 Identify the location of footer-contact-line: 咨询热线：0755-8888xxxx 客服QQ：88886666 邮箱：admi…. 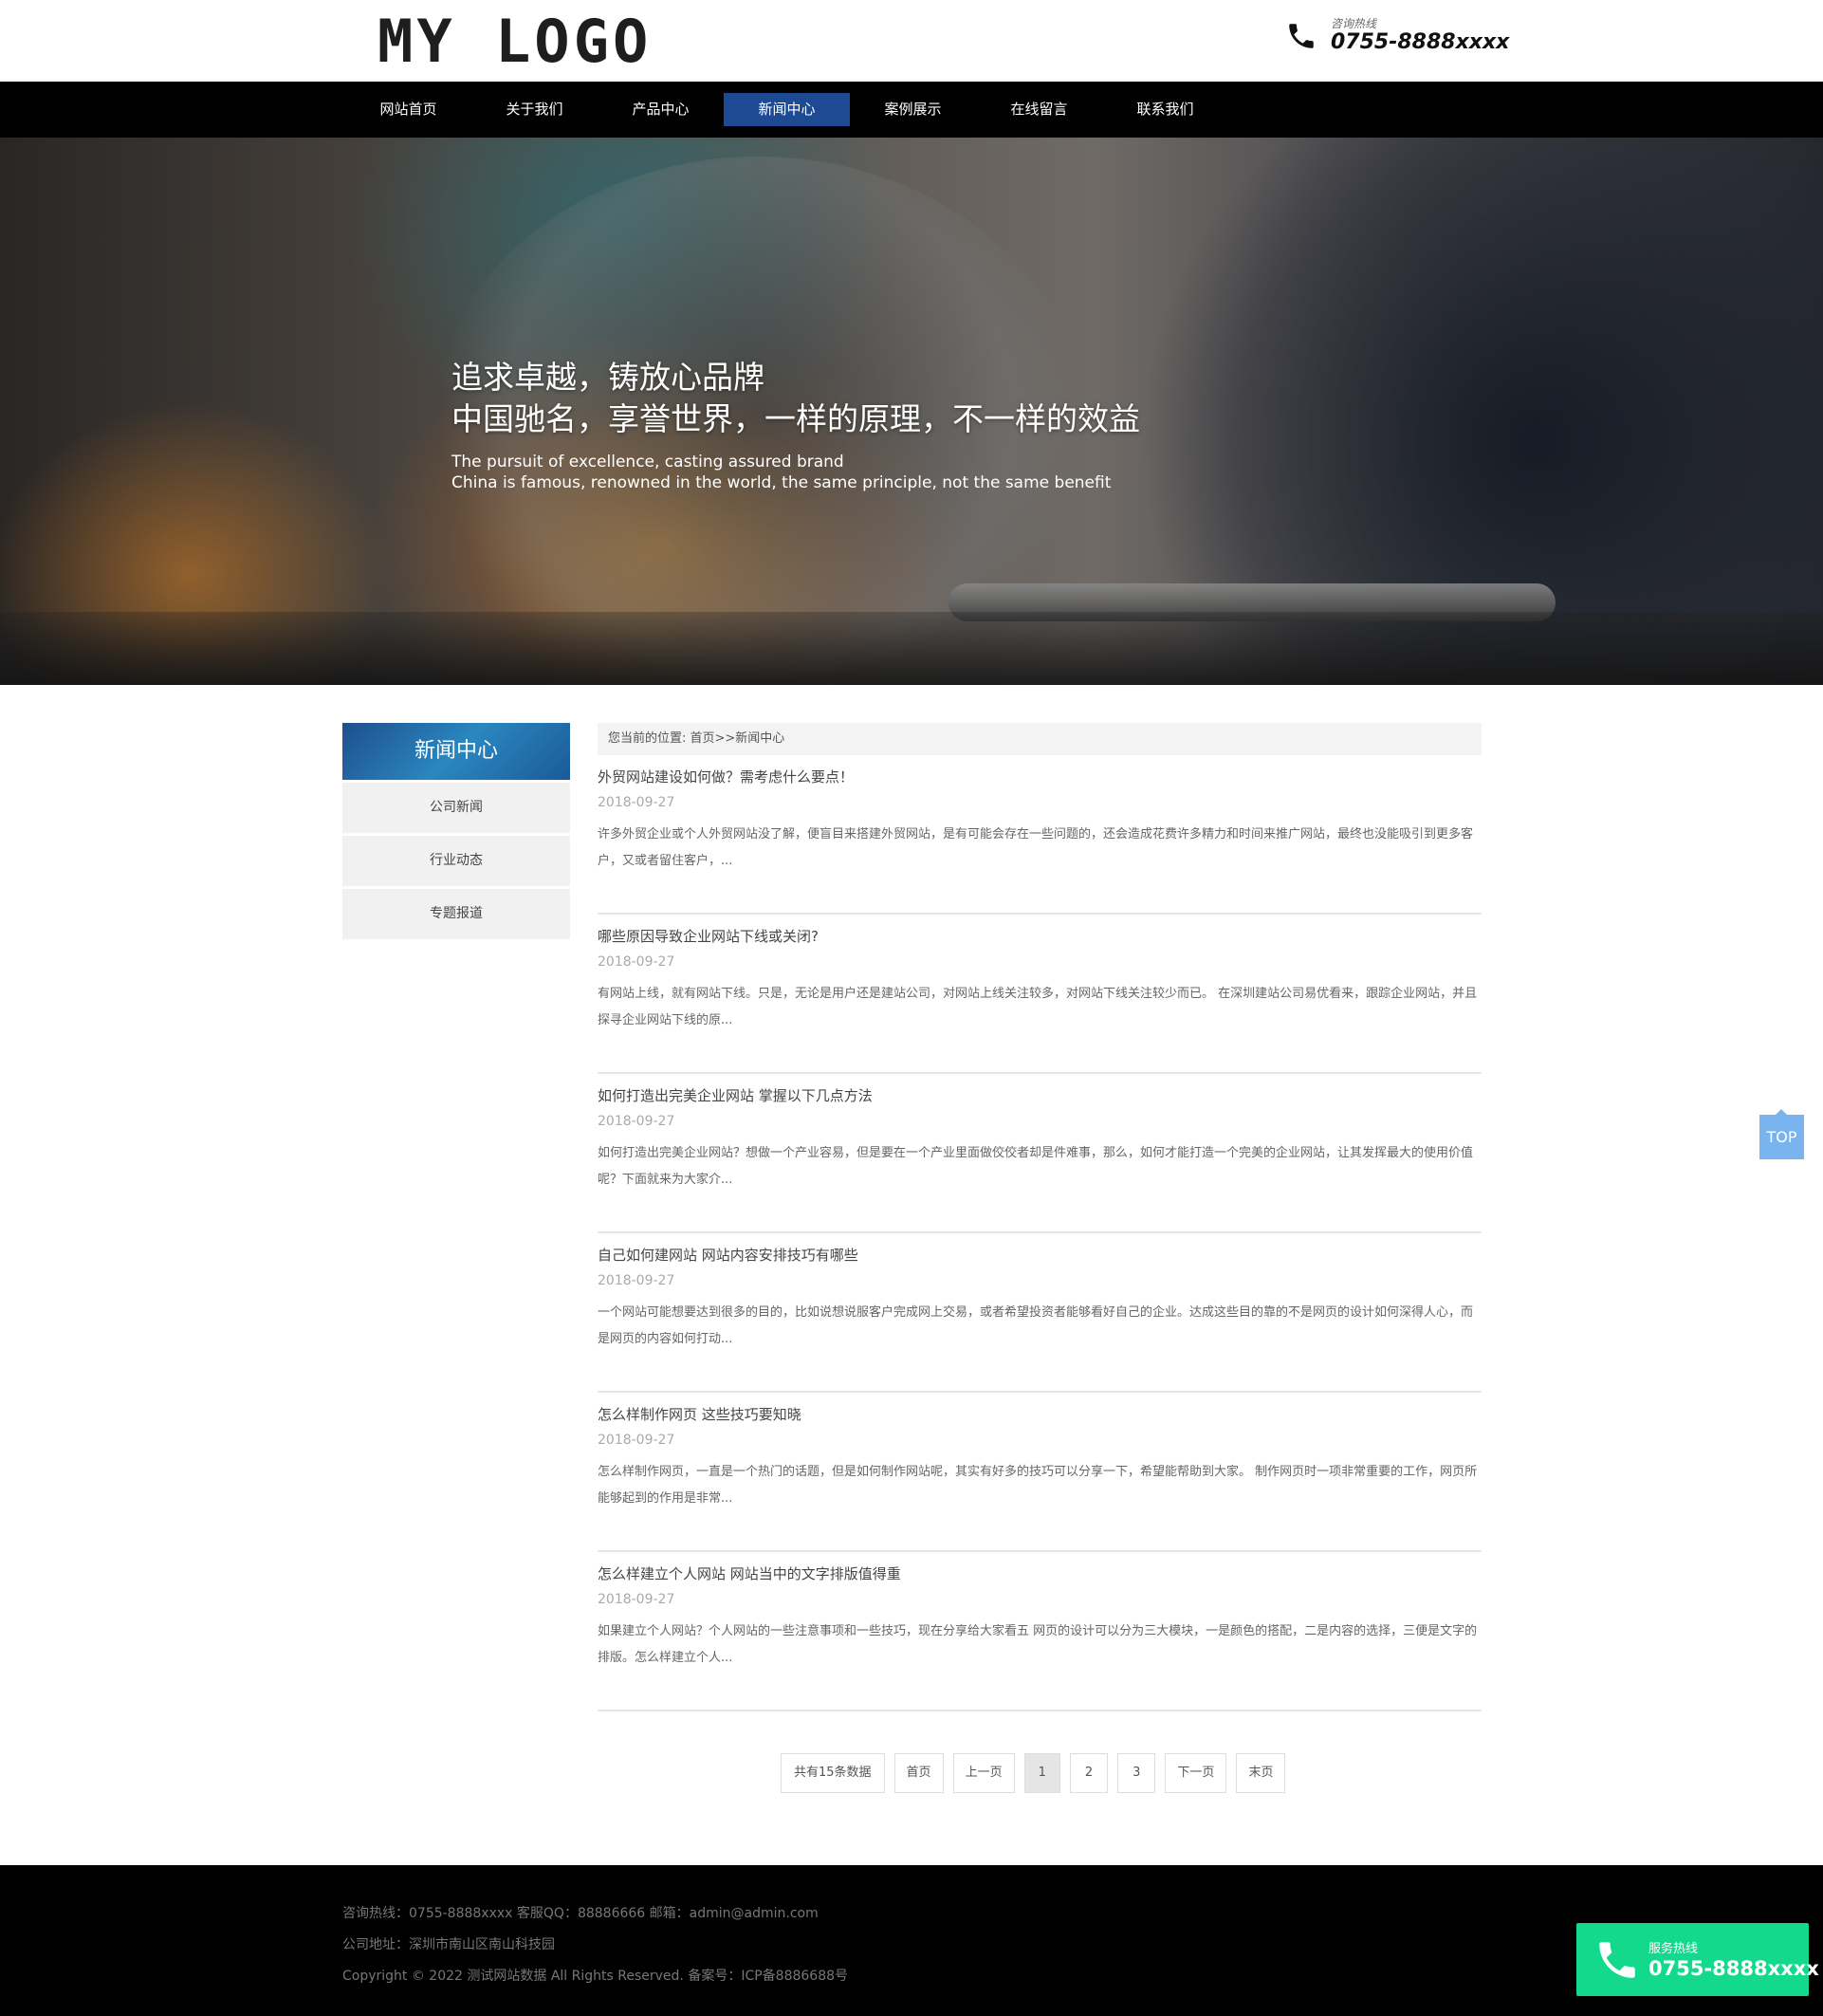
(580, 1913).